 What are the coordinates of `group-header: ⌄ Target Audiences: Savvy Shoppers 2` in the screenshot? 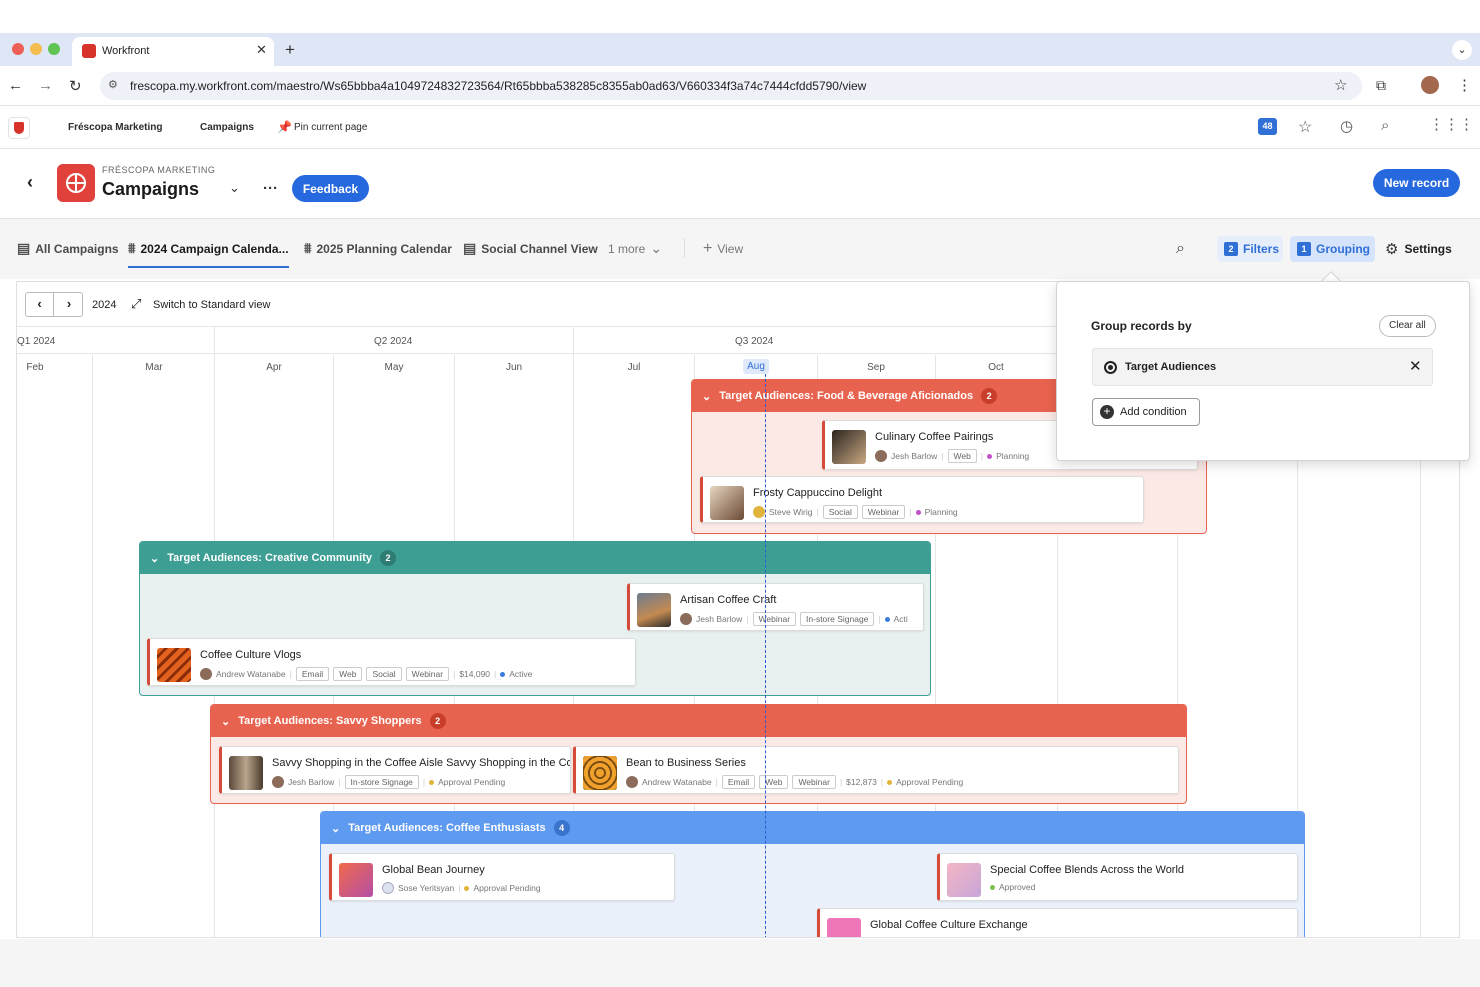 It's located at (698, 721).